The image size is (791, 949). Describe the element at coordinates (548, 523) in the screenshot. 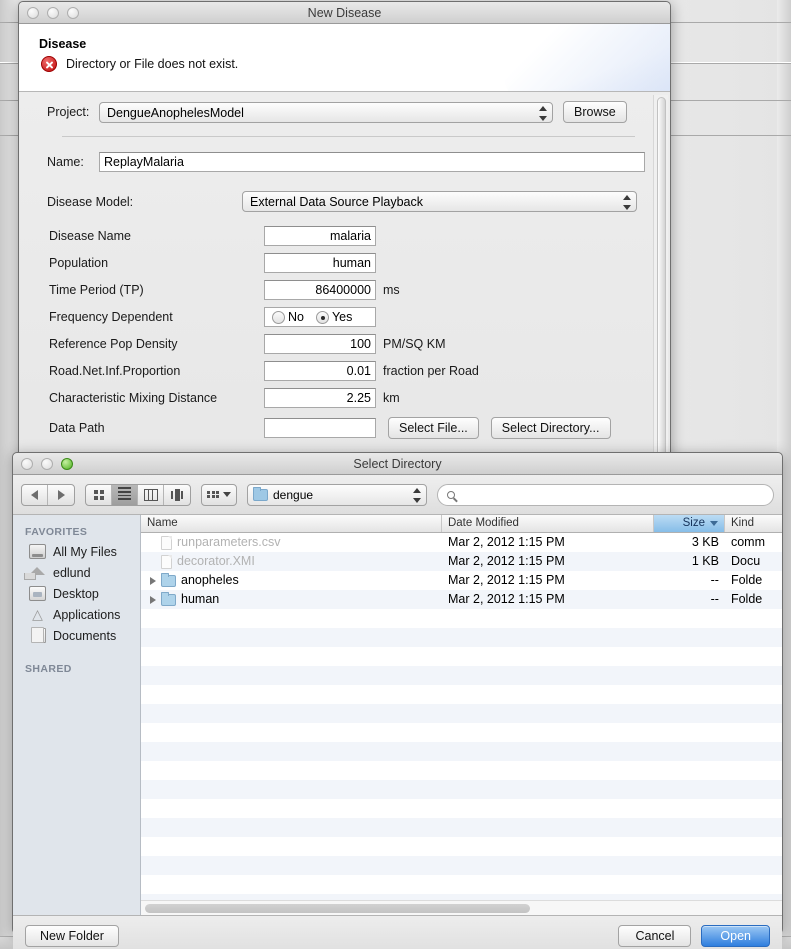

I see `column-header-date-modified: Date Modified` at that location.